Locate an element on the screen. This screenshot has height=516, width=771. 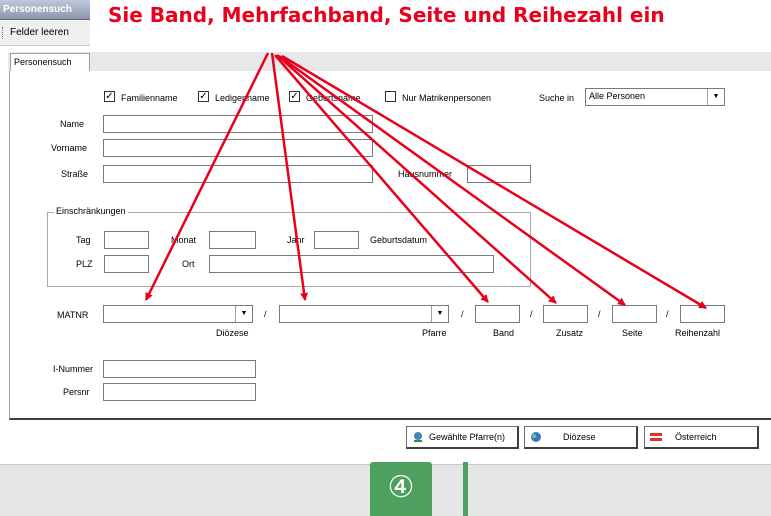
arrow-to-band is located at coordinates (381, 178).